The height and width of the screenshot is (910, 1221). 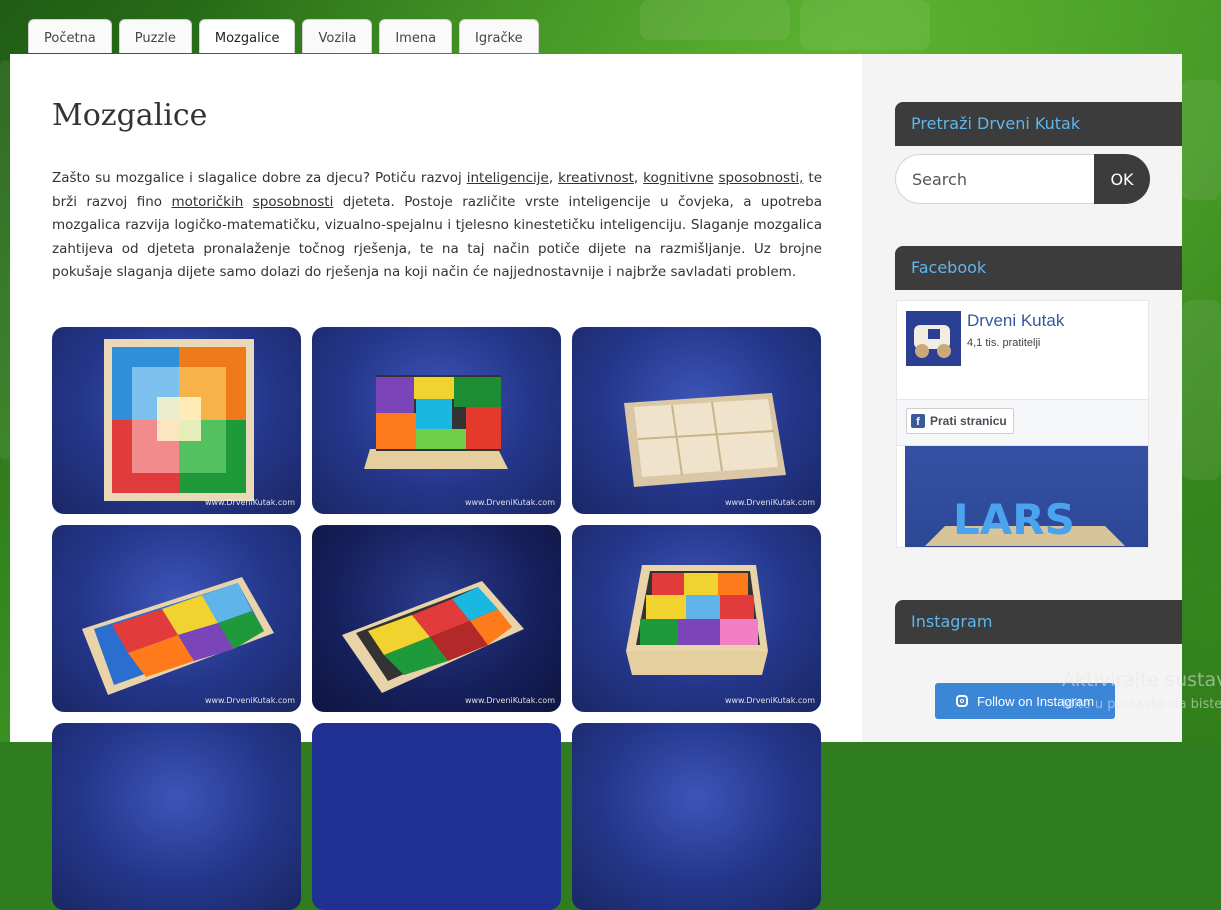 I want to click on windows-activation-title: Aktivirajte sustav, so click(x=1141, y=680).